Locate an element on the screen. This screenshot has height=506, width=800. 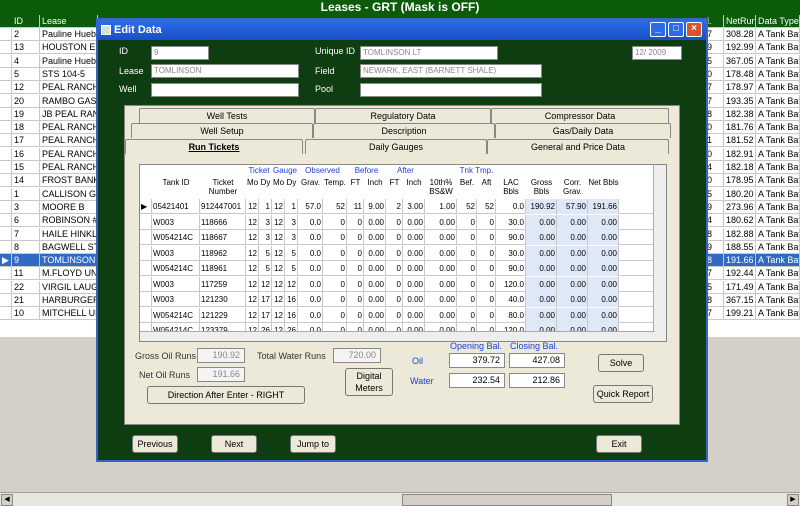
grid-cell: 9.00 is located at coordinates (375, 206).